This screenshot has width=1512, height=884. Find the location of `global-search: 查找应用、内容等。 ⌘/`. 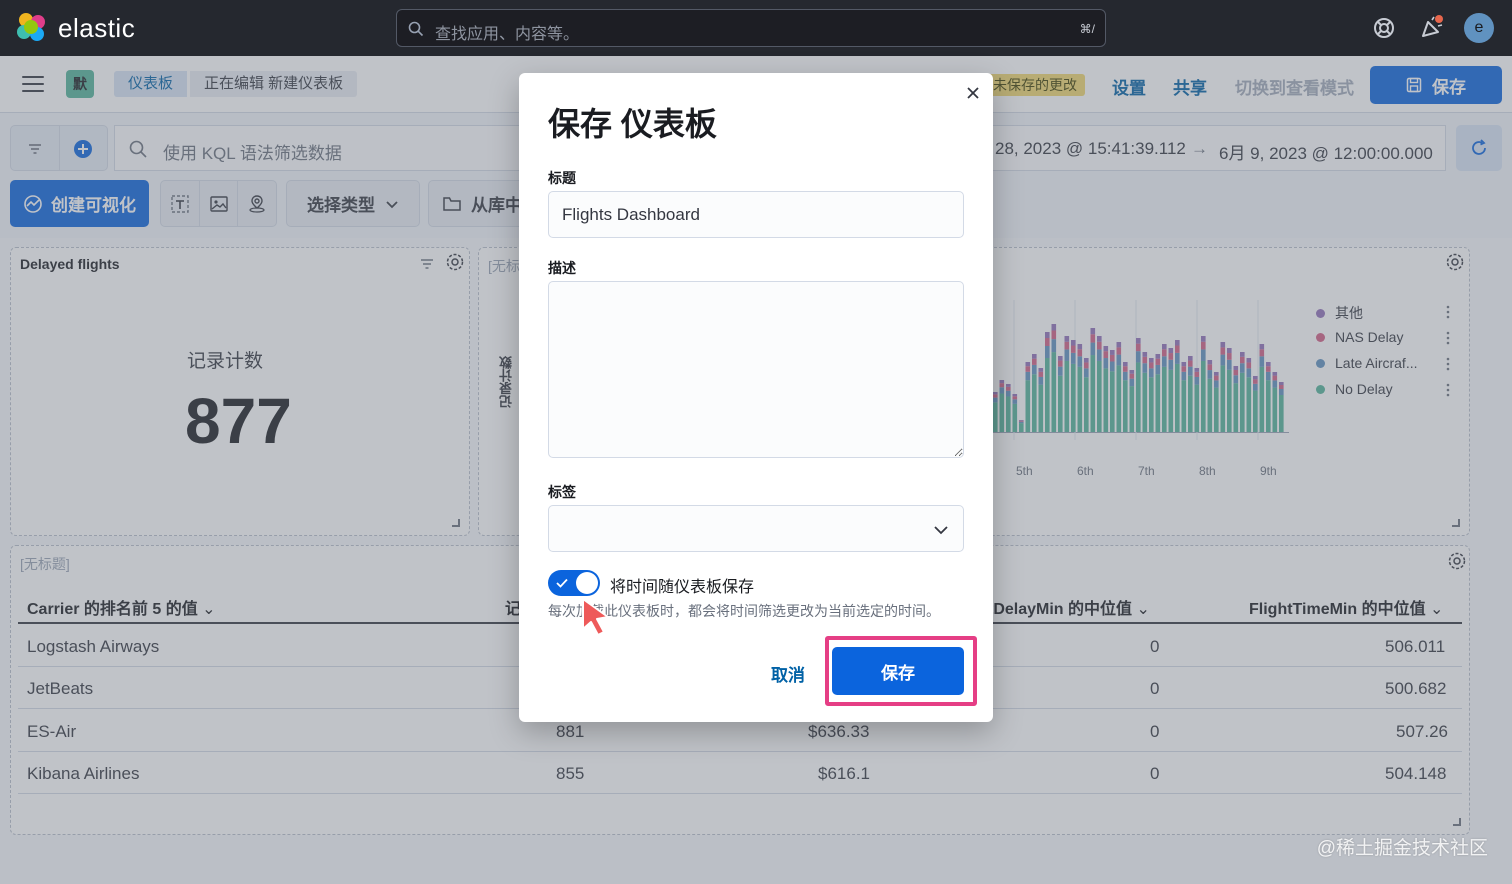

global-search: 查找应用、内容等。 ⌘/ is located at coordinates (751, 28).